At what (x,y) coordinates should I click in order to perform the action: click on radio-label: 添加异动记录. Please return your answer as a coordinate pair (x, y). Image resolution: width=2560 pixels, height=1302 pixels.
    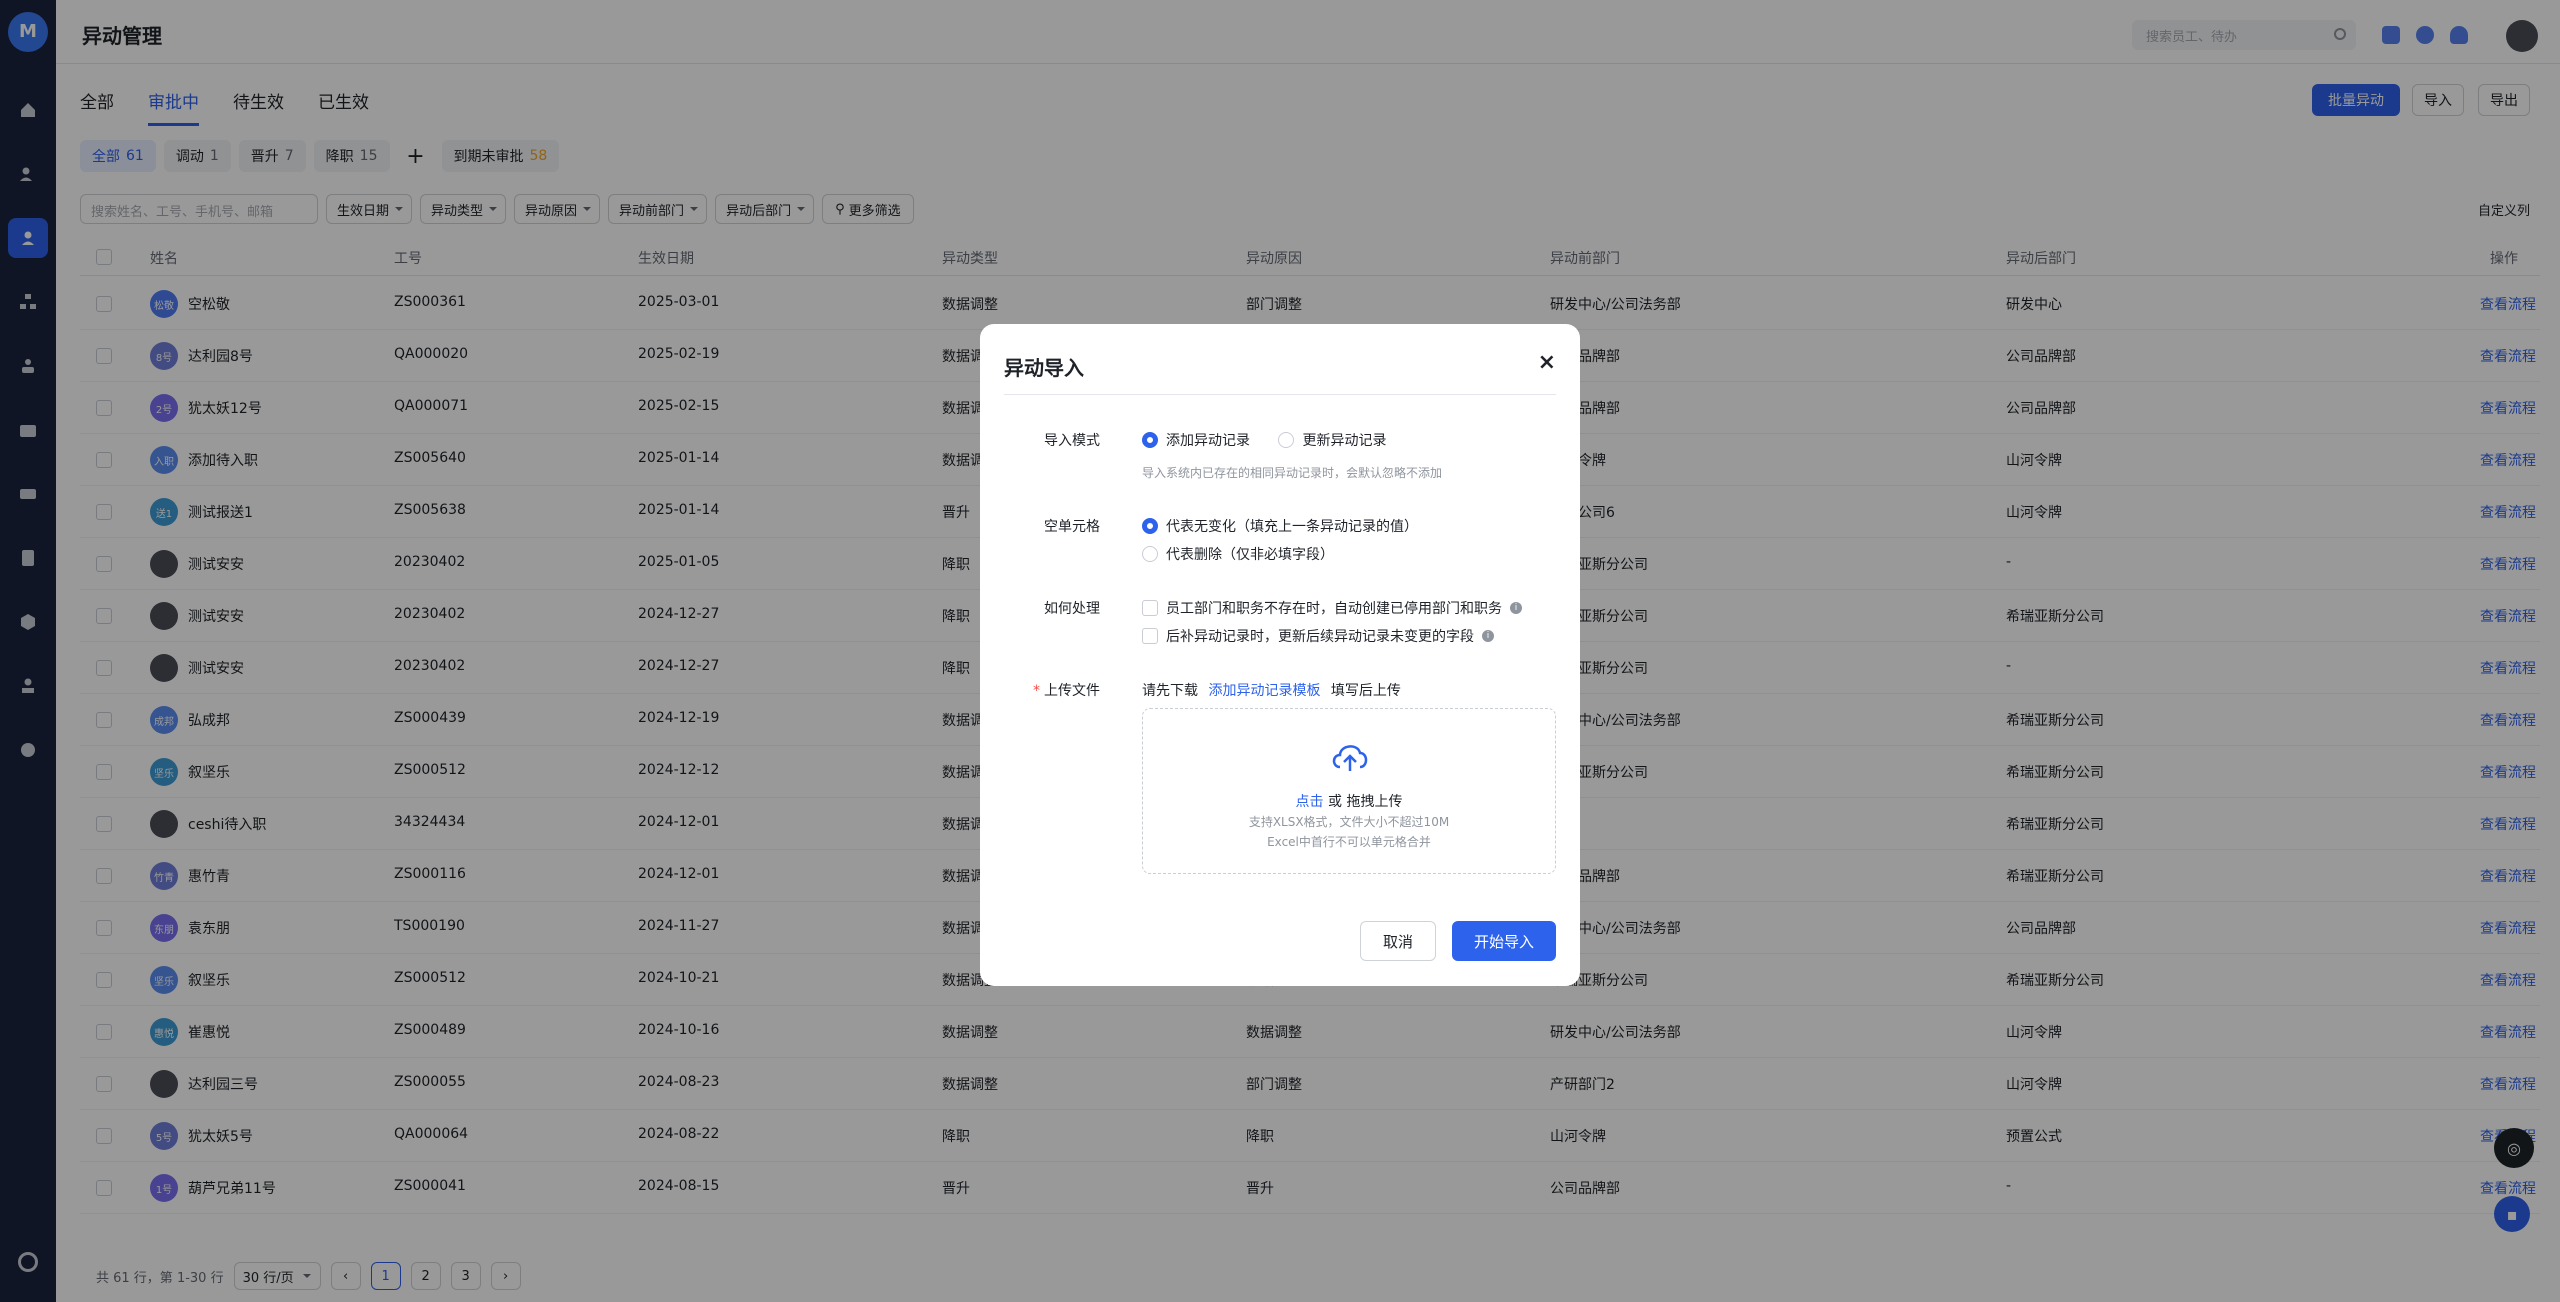
    Looking at the image, I should click on (1208, 441).